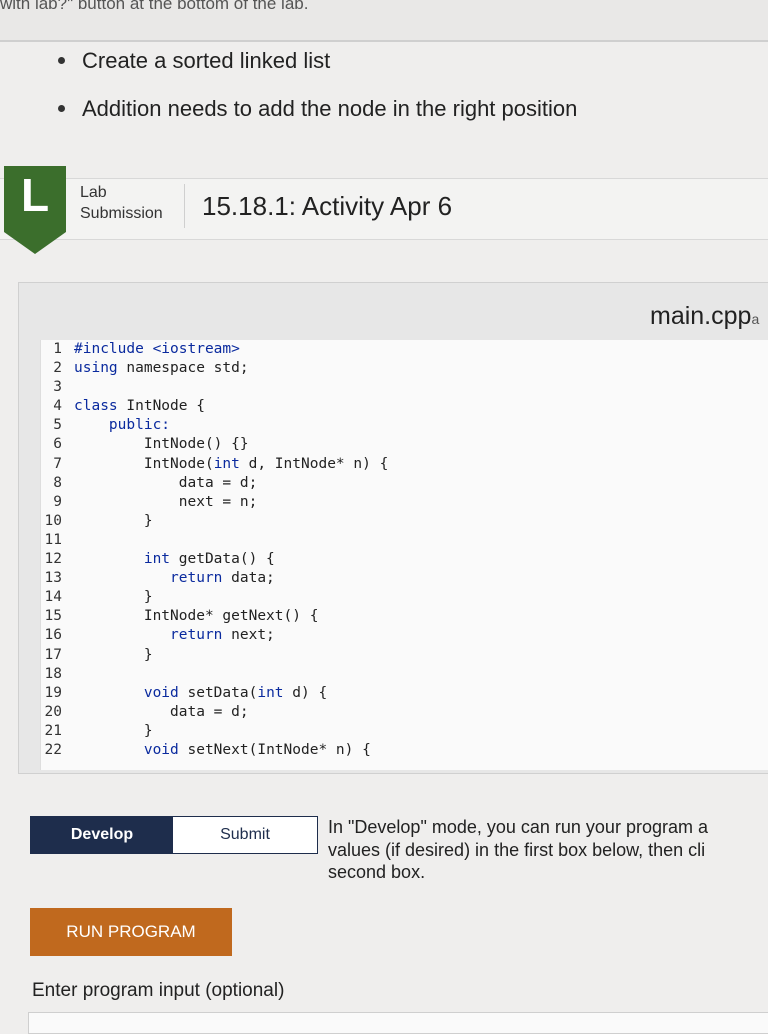  I want to click on code-line: 9 next = n;, so click(214, 502).